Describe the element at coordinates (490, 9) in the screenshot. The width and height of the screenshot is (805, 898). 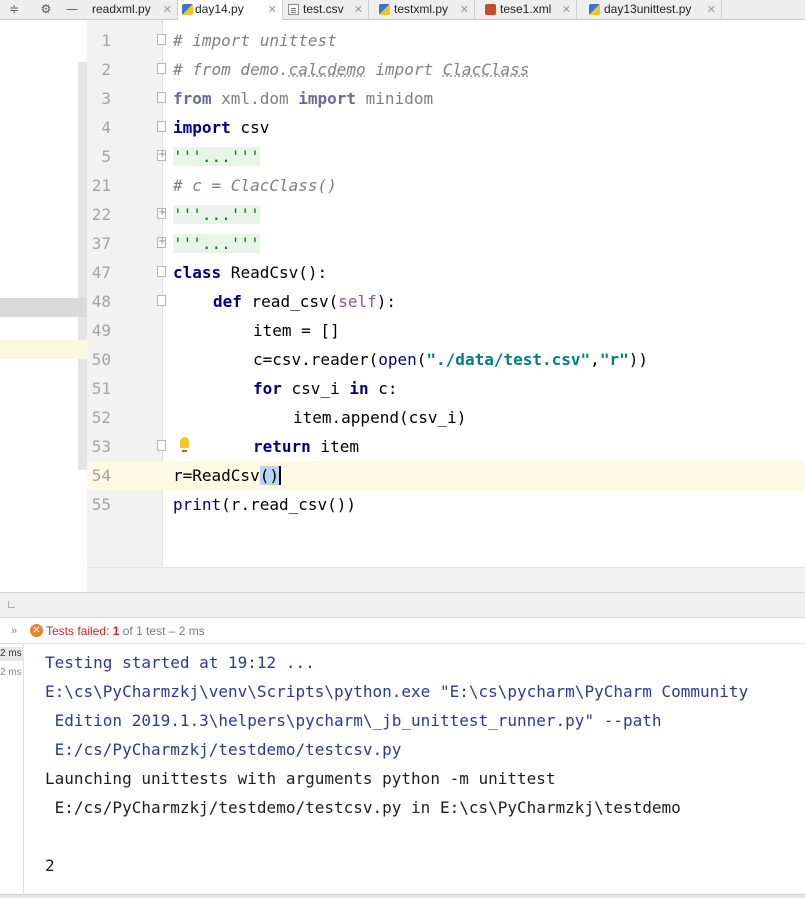
I see `xml-file-icon` at that location.